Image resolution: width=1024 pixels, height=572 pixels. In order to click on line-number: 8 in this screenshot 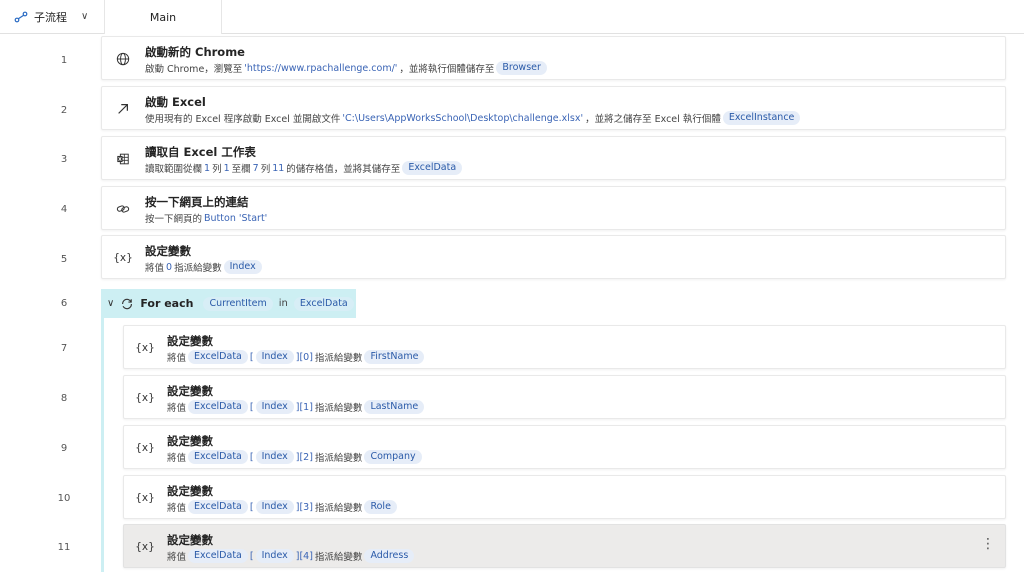, I will do `click(64, 398)`.